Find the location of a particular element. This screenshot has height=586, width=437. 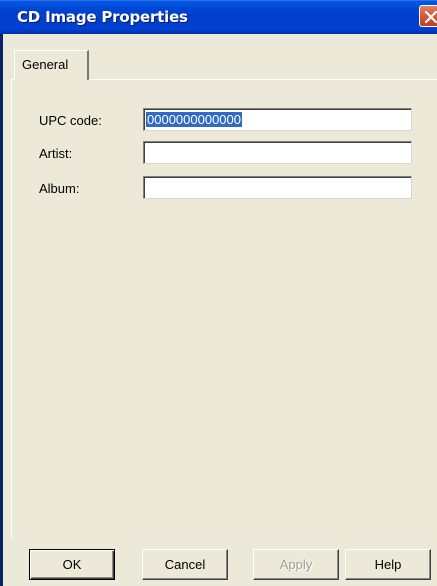

upc-code-label: UPC code: is located at coordinates (70, 120).